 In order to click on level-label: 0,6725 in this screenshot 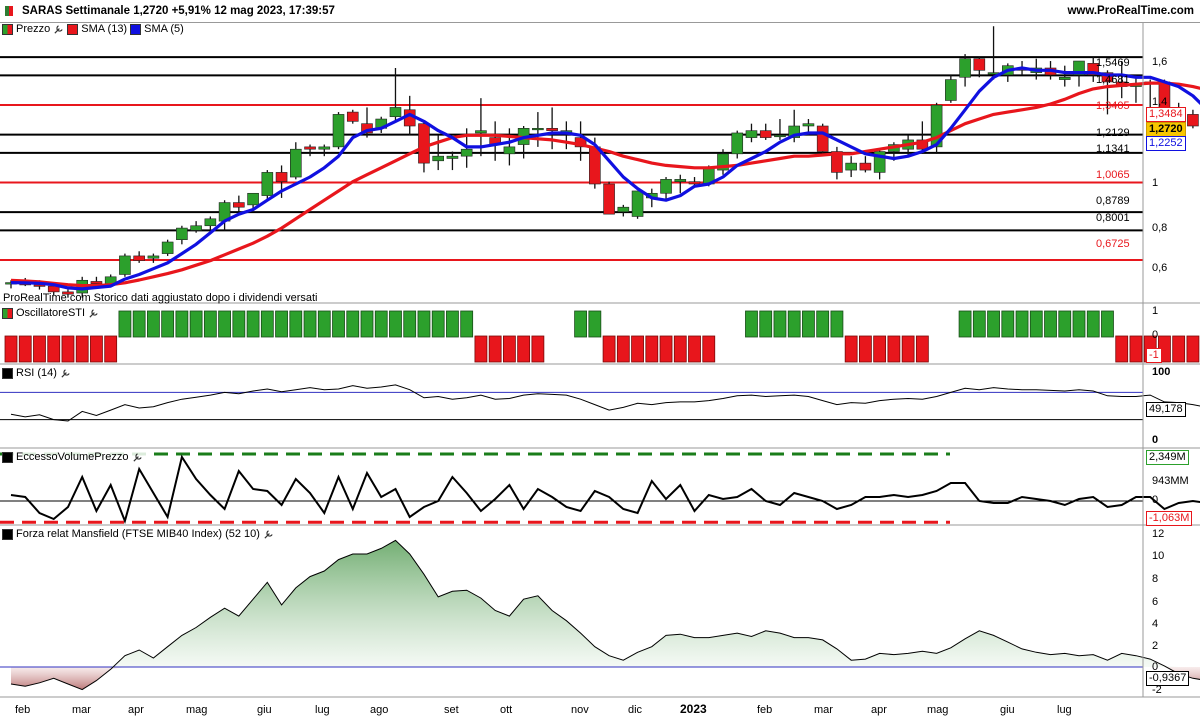, I will do `click(1113, 244)`.